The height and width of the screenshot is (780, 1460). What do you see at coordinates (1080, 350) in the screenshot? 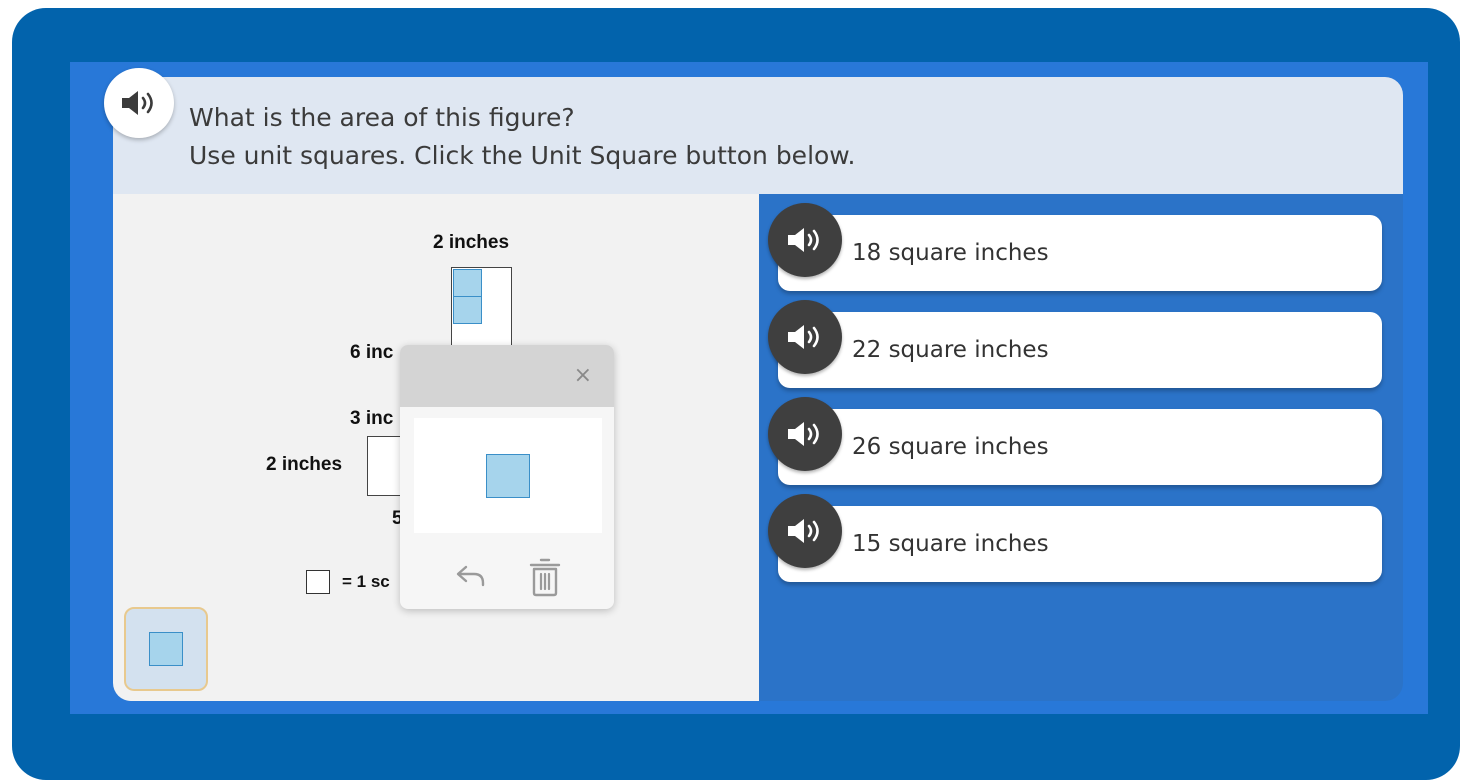
I see `answer-option-2: 22 square inches` at bounding box center [1080, 350].